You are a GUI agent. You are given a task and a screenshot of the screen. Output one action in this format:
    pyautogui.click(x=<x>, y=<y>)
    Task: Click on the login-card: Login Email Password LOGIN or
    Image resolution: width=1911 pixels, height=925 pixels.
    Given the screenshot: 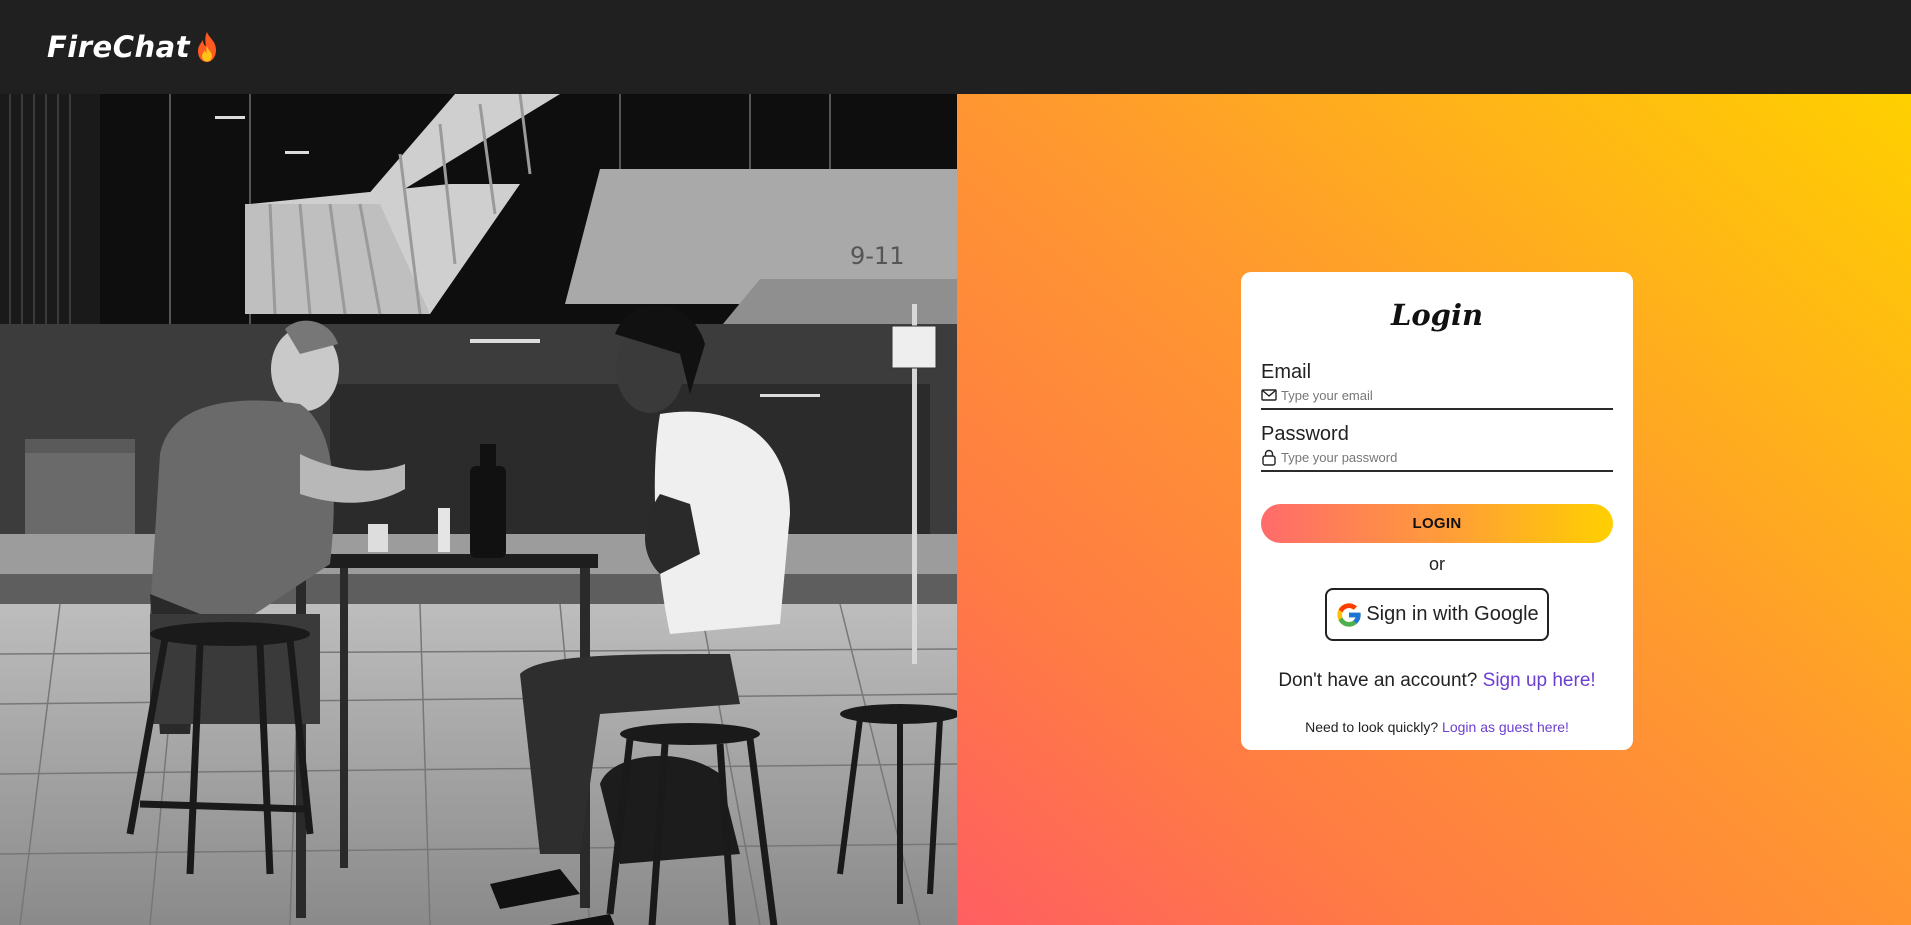 What is the action you would take?
    pyautogui.click(x=1437, y=511)
    